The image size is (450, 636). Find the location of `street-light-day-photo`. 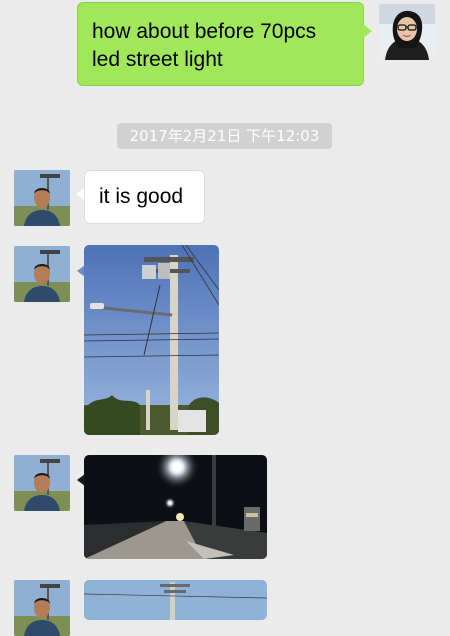

street-light-day-photo is located at coordinates (151, 340).